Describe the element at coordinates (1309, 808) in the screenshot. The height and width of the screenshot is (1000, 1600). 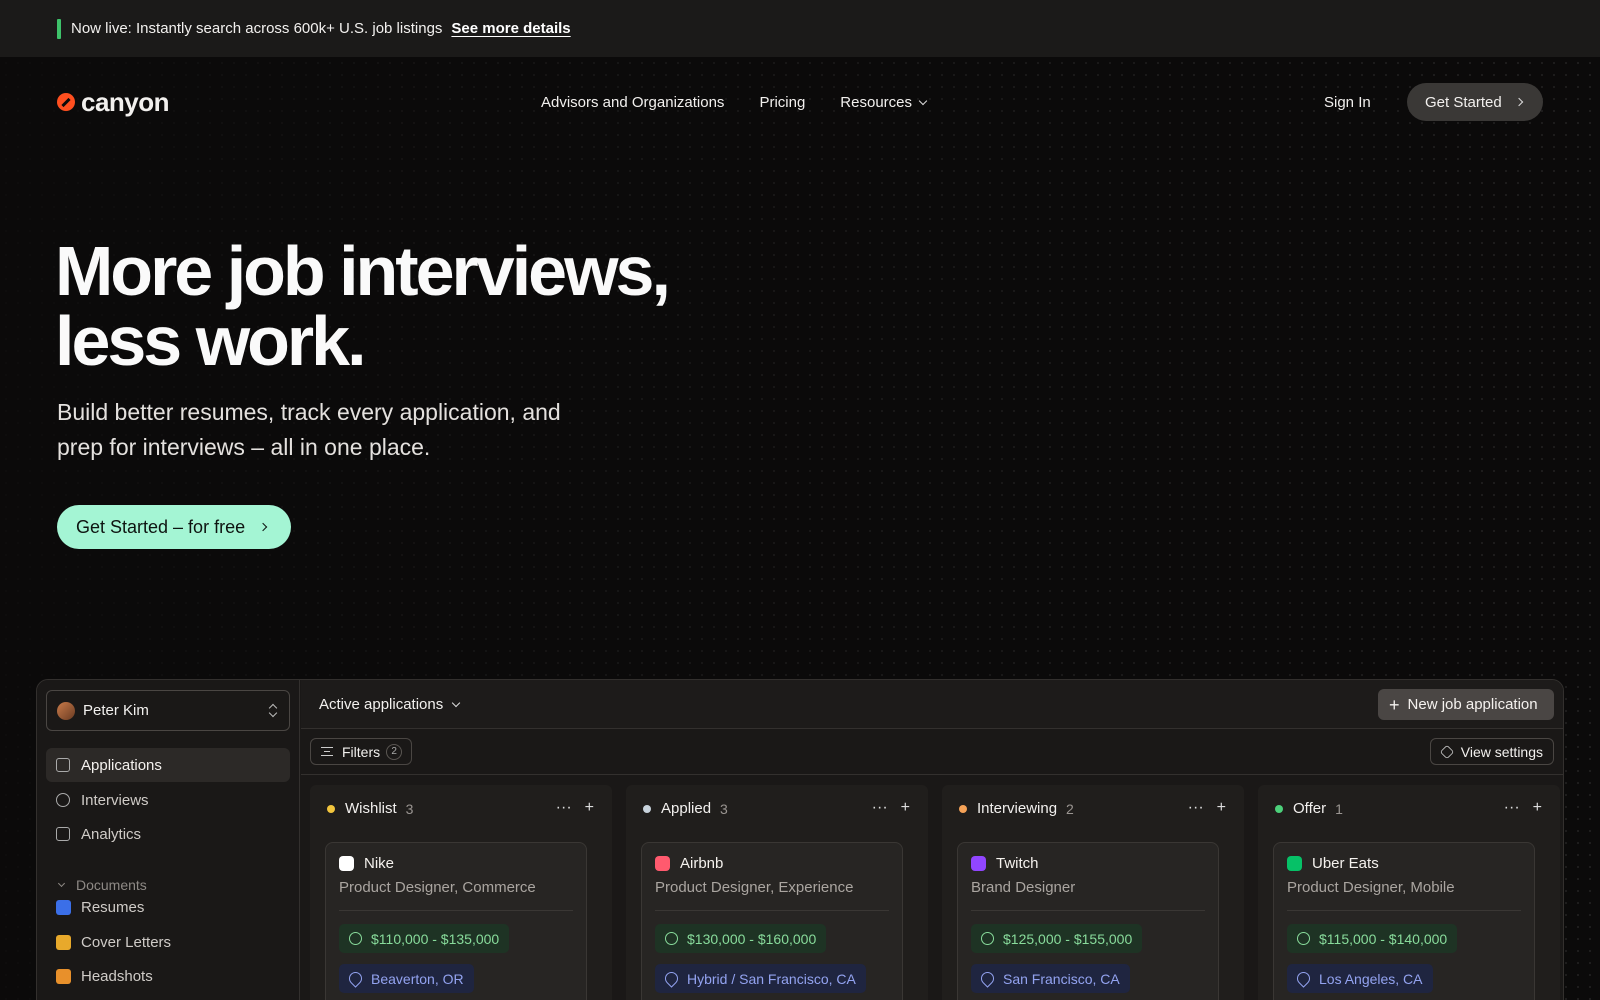
I see `column-header: Offer 1` at that location.